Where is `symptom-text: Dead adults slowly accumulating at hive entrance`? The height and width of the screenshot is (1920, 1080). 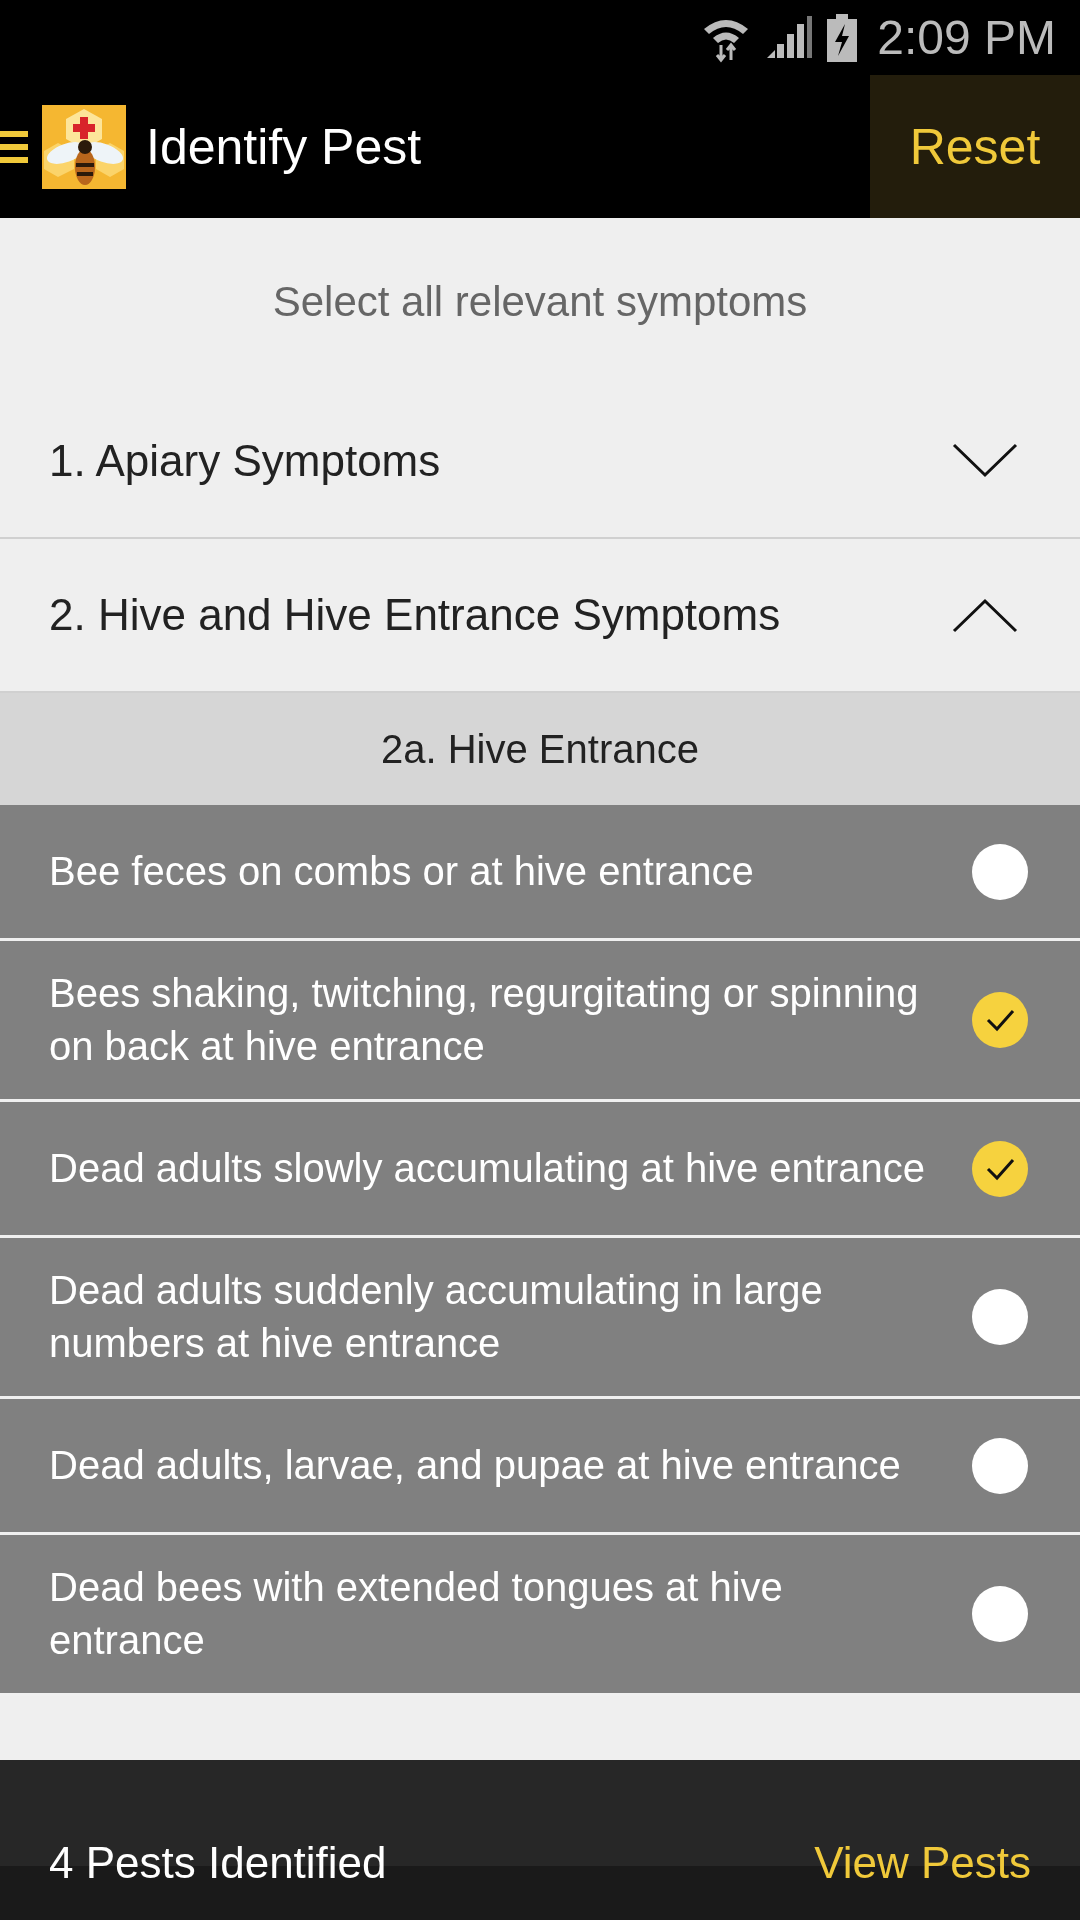 symptom-text: Dead adults slowly accumulating at hive entrance is located at coordinates (487, 1168).